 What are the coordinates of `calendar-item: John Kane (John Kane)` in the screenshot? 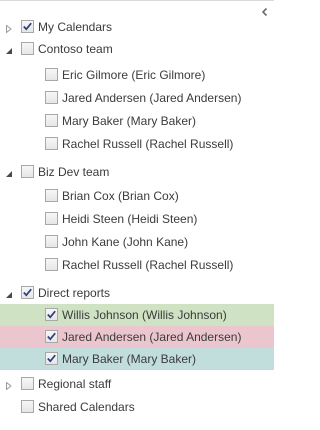 It's located at (137, 242).